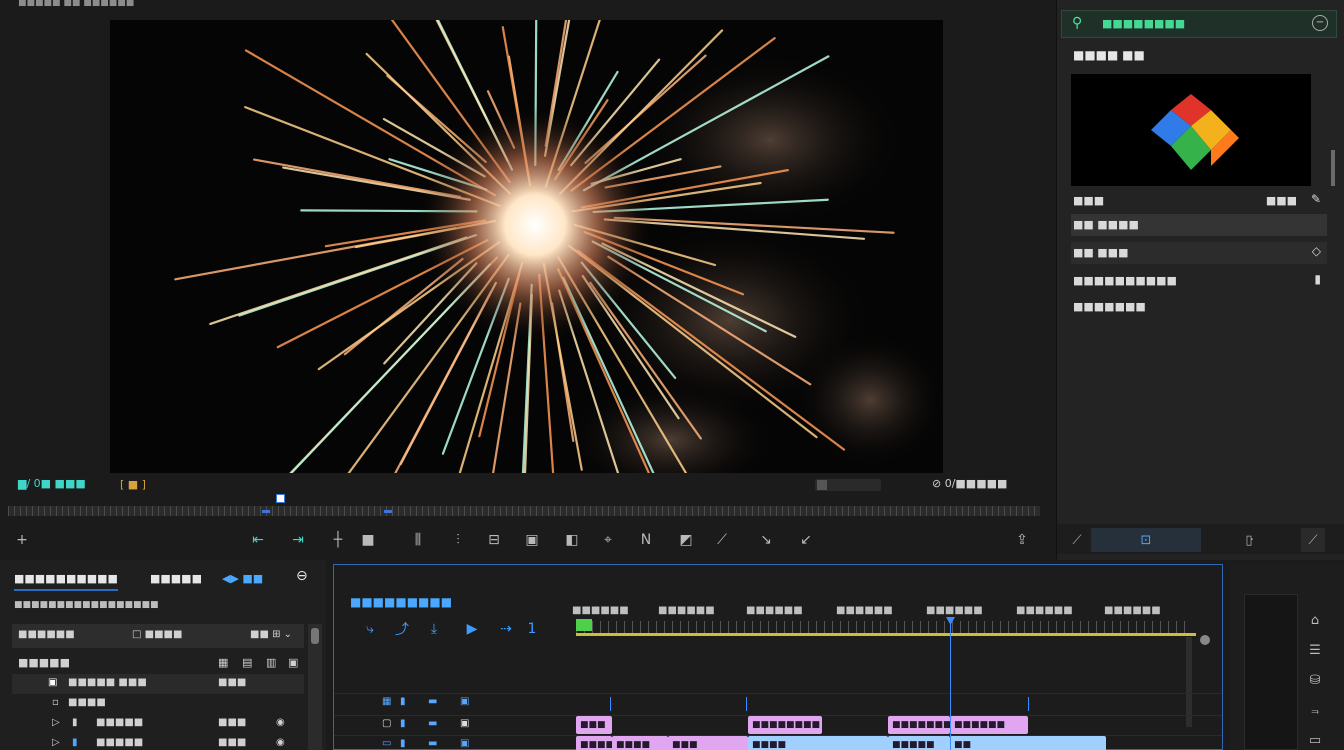 The image size is (1344, 750). I want to click on video-clip: ■■■■■, so click(919, 743).